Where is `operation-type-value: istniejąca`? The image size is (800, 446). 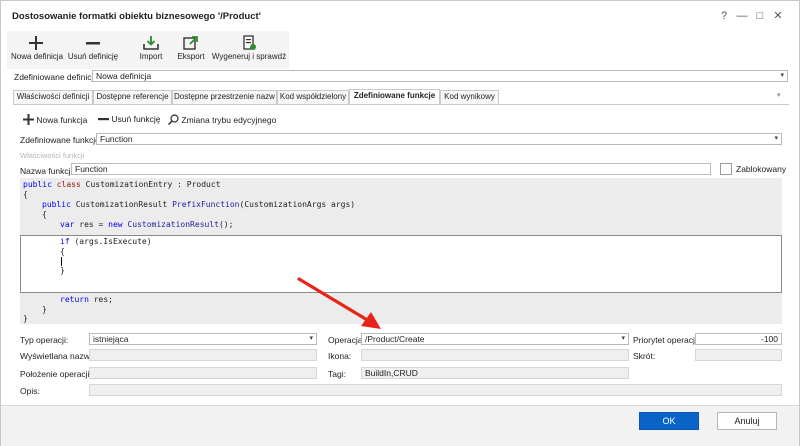 operation-type-value: istniejąca is located at coordinates (111, 339).